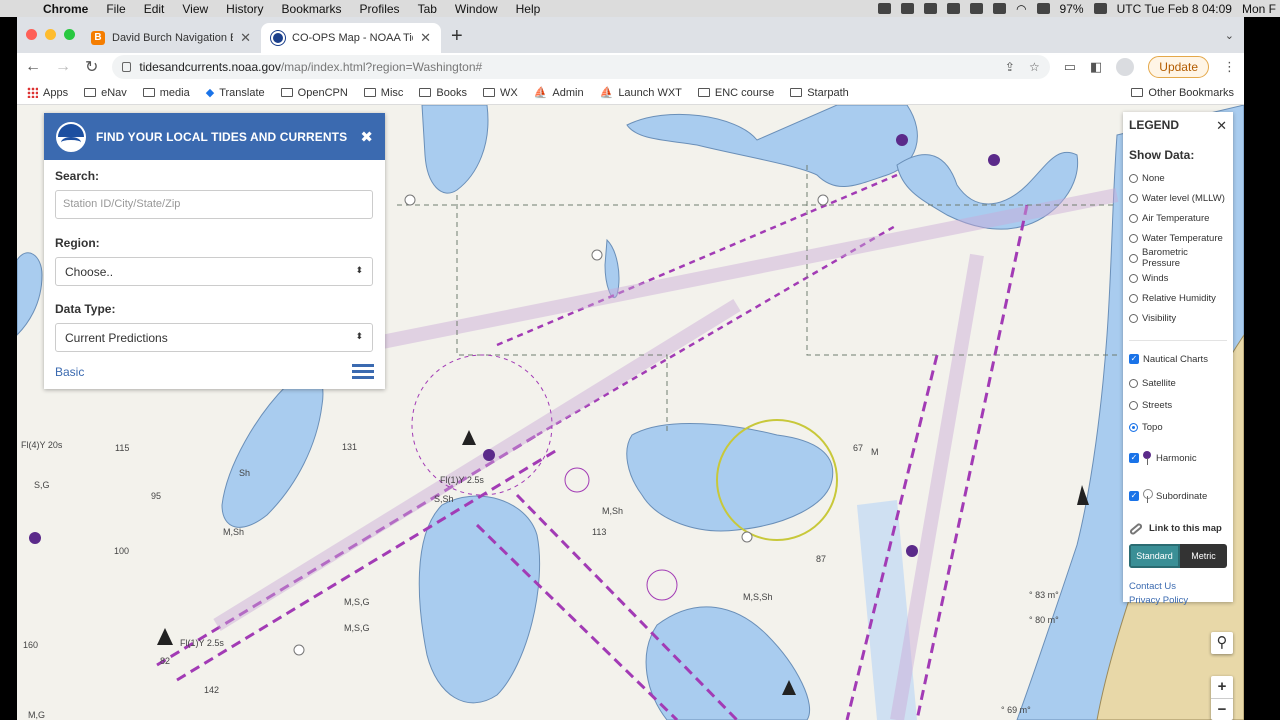 The image size is (1280, 720). What do you see at coordinates (171, 38) in the screenshot?
I see `tab-blog: B David Burch Navigation Blog: N ✕` at bounding box center [171, 38].